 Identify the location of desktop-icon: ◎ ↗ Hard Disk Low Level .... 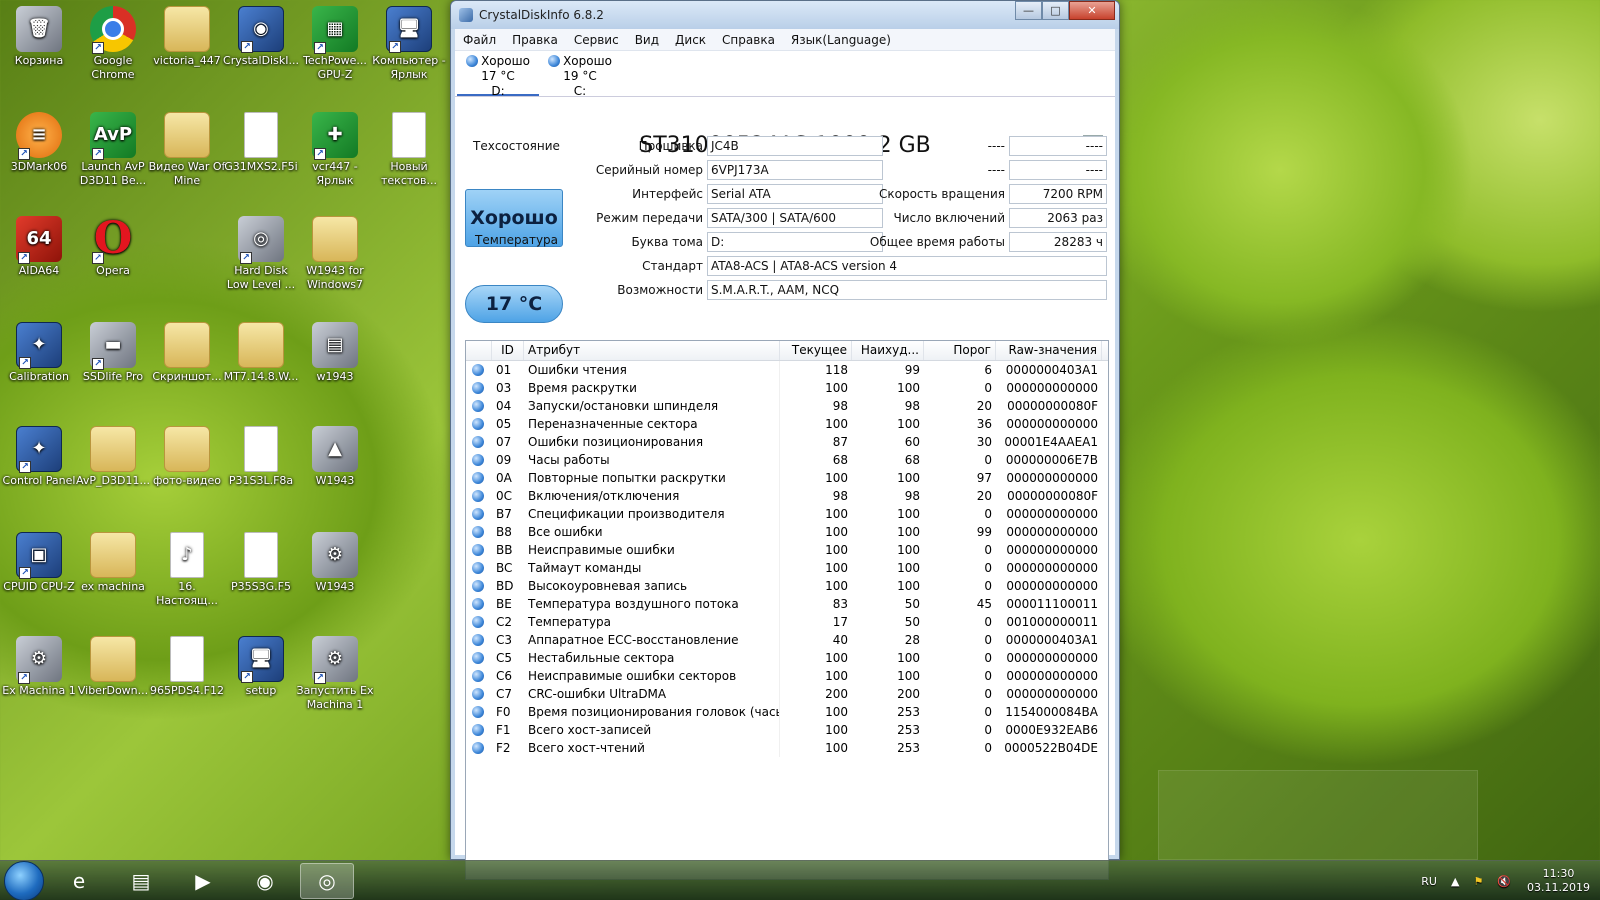
(261, 254).